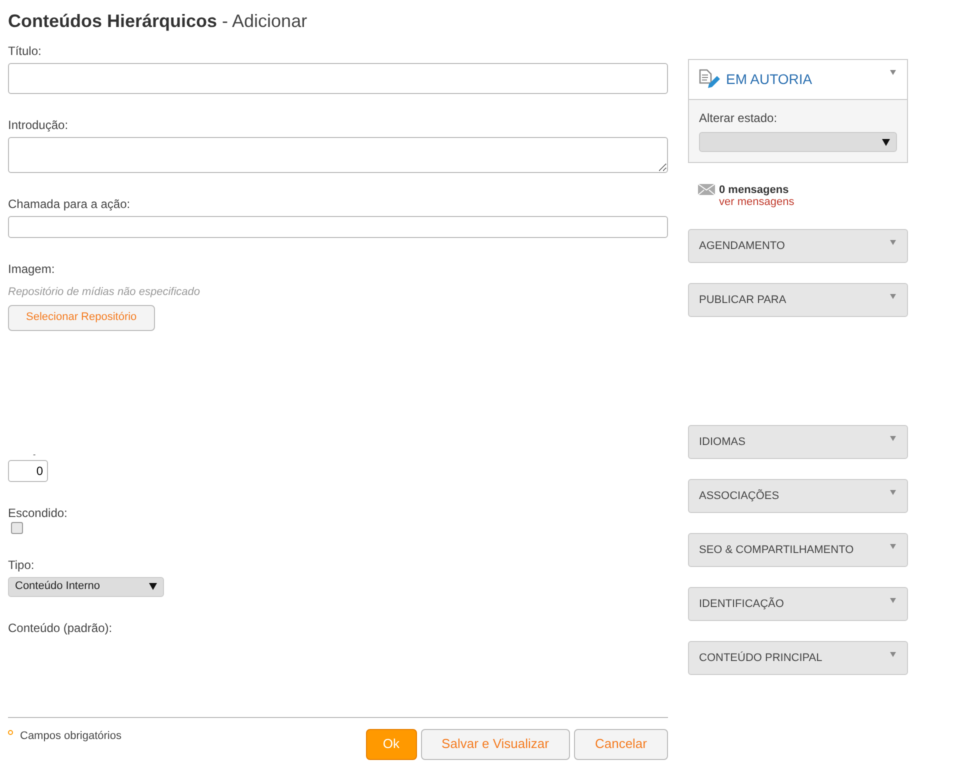 This screenshot has height=768, width=975. Describe the element at coordinates (798, 604) in the screenshot. I see `section-header: IDENTIFICAÇÃO` at that location.